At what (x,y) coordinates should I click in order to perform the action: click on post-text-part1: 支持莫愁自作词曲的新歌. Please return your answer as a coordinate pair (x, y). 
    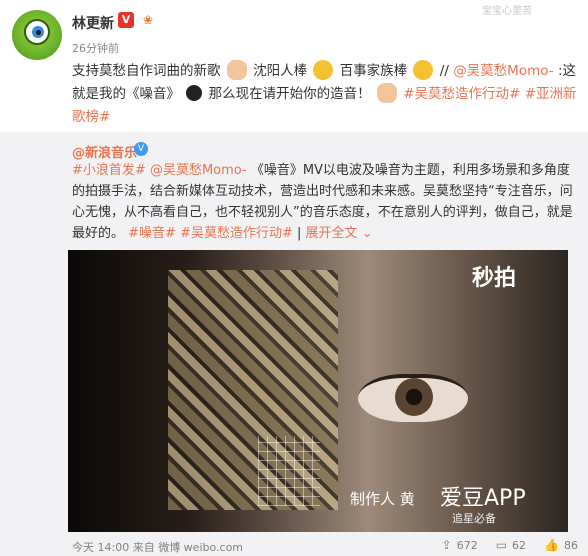
    Looking at the image, I should click on (146, 71).